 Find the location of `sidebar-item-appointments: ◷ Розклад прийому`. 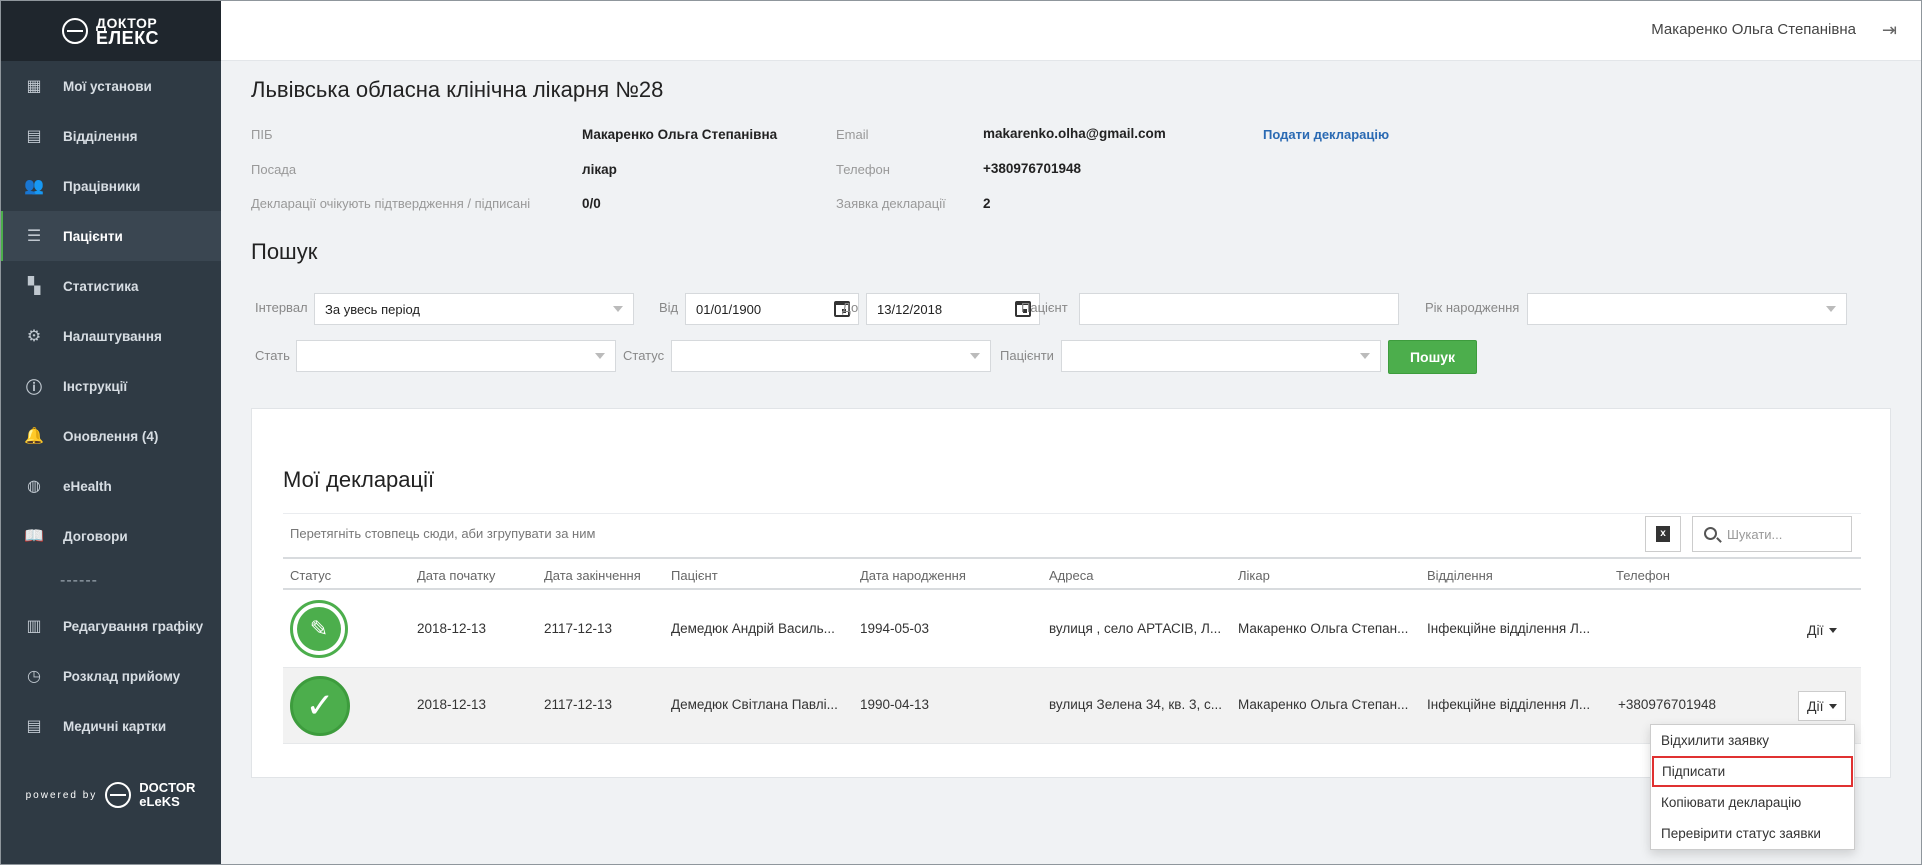

sidebar-item-appointments: ◷ Розклад прийому is located at coordinates (110, 676).